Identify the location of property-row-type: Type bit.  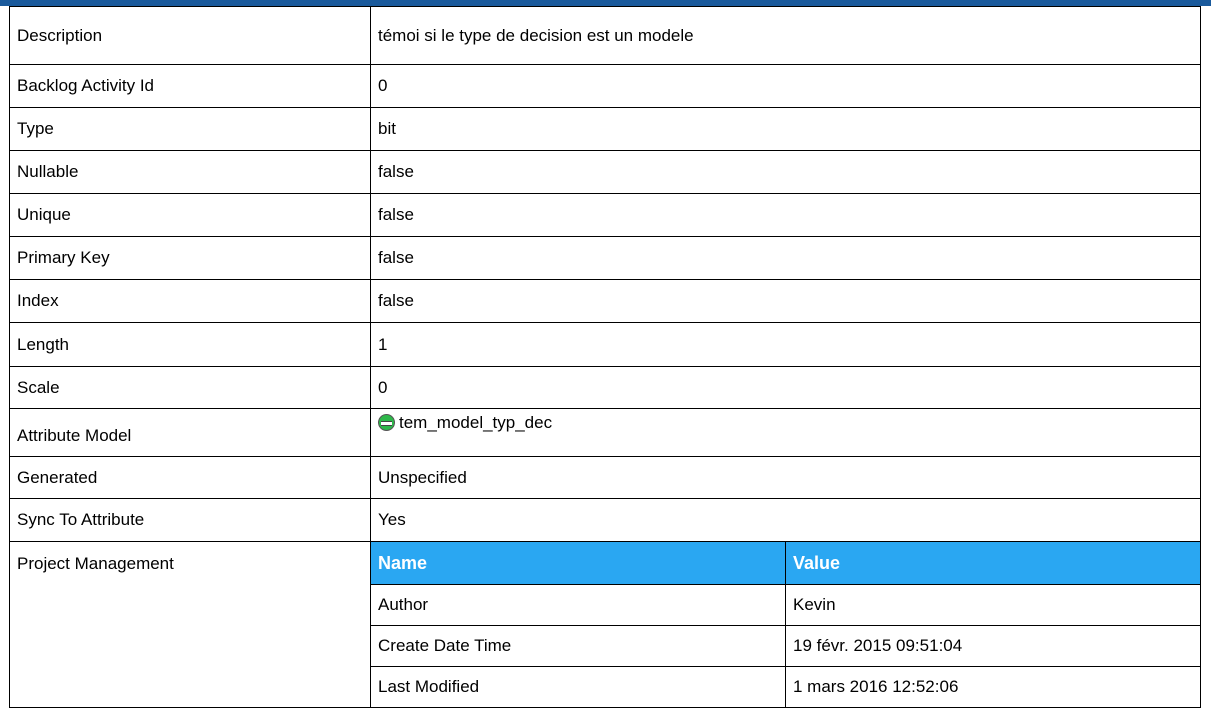
(605, 129).